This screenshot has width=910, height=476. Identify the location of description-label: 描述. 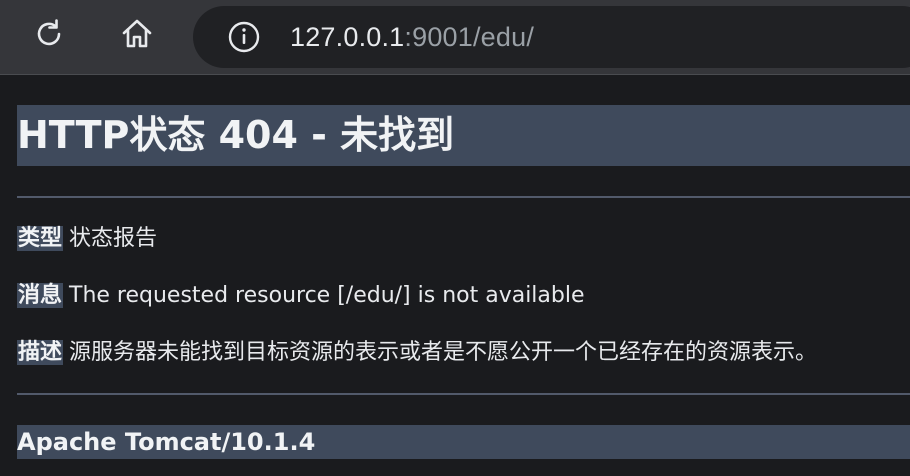
(40, 352).